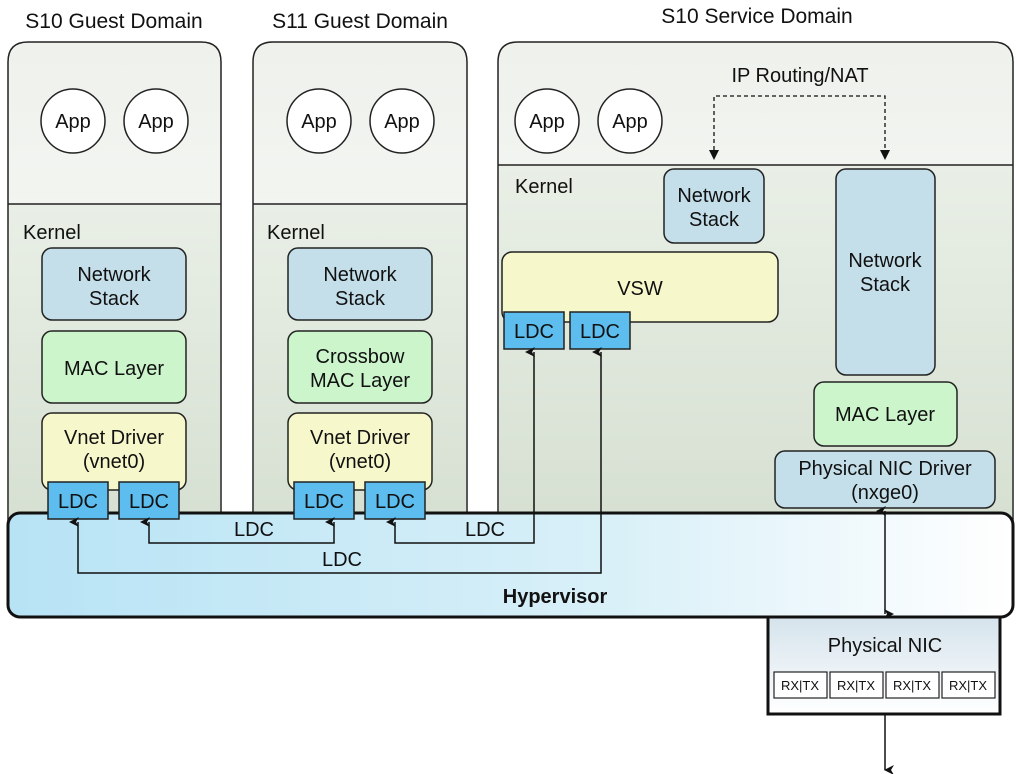 This screenshot has height=774, width=1017. I want to click on mac-layer-label: Crossbow, so click(360, 357).